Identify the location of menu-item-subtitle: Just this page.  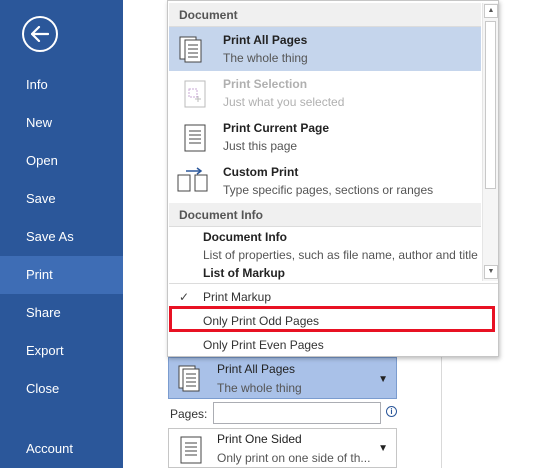
(260, 146).